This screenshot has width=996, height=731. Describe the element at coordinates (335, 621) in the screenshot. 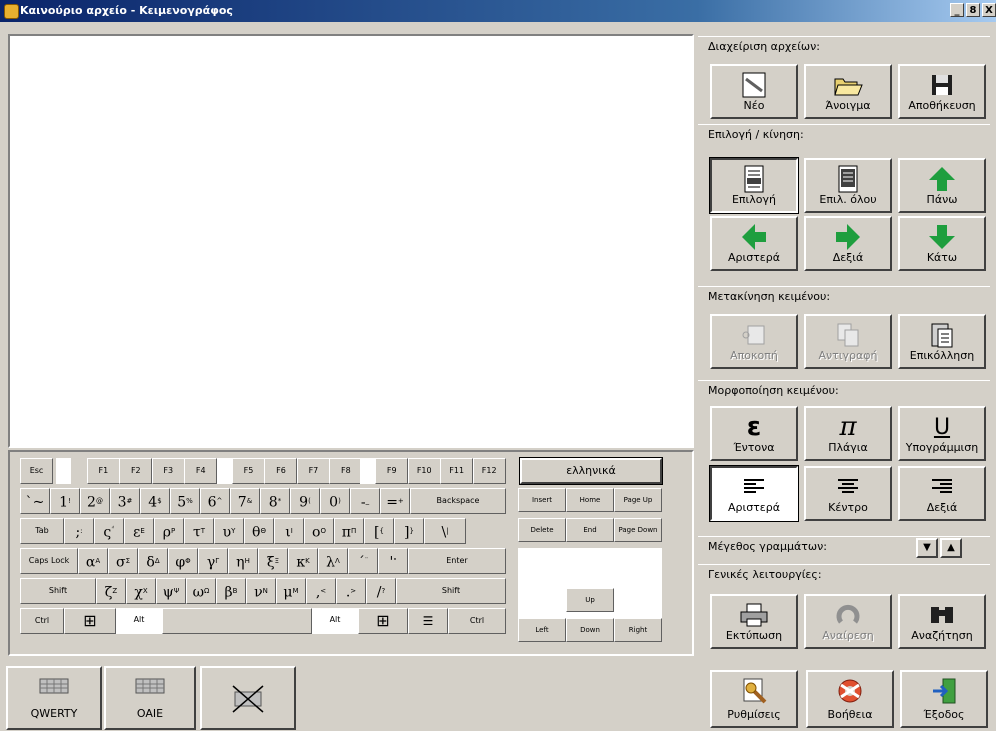

I see `key-alt-right: Alt` at that location.